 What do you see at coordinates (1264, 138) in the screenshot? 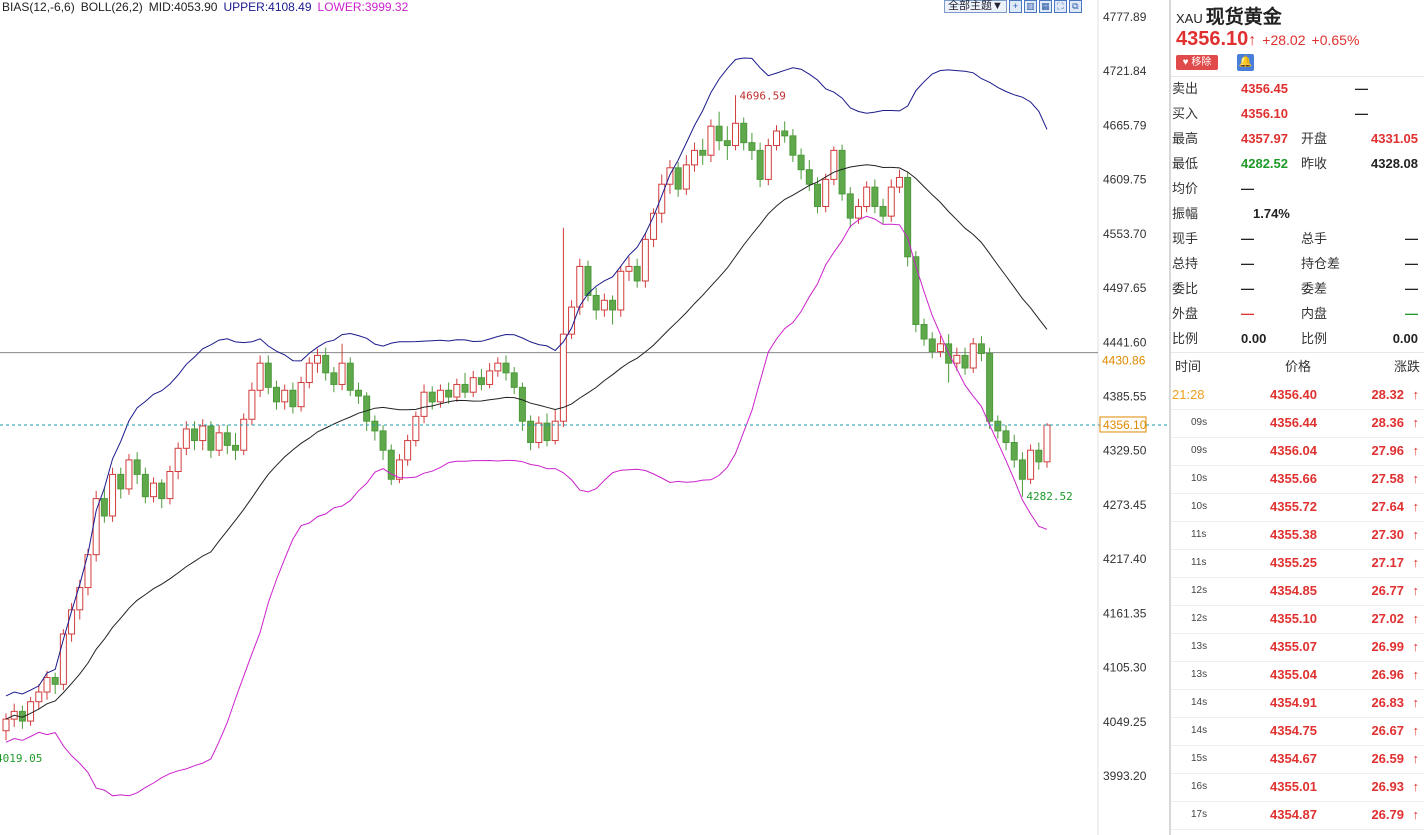
I see `quote-value: 4357.97` at bounding box center [1264, 138].